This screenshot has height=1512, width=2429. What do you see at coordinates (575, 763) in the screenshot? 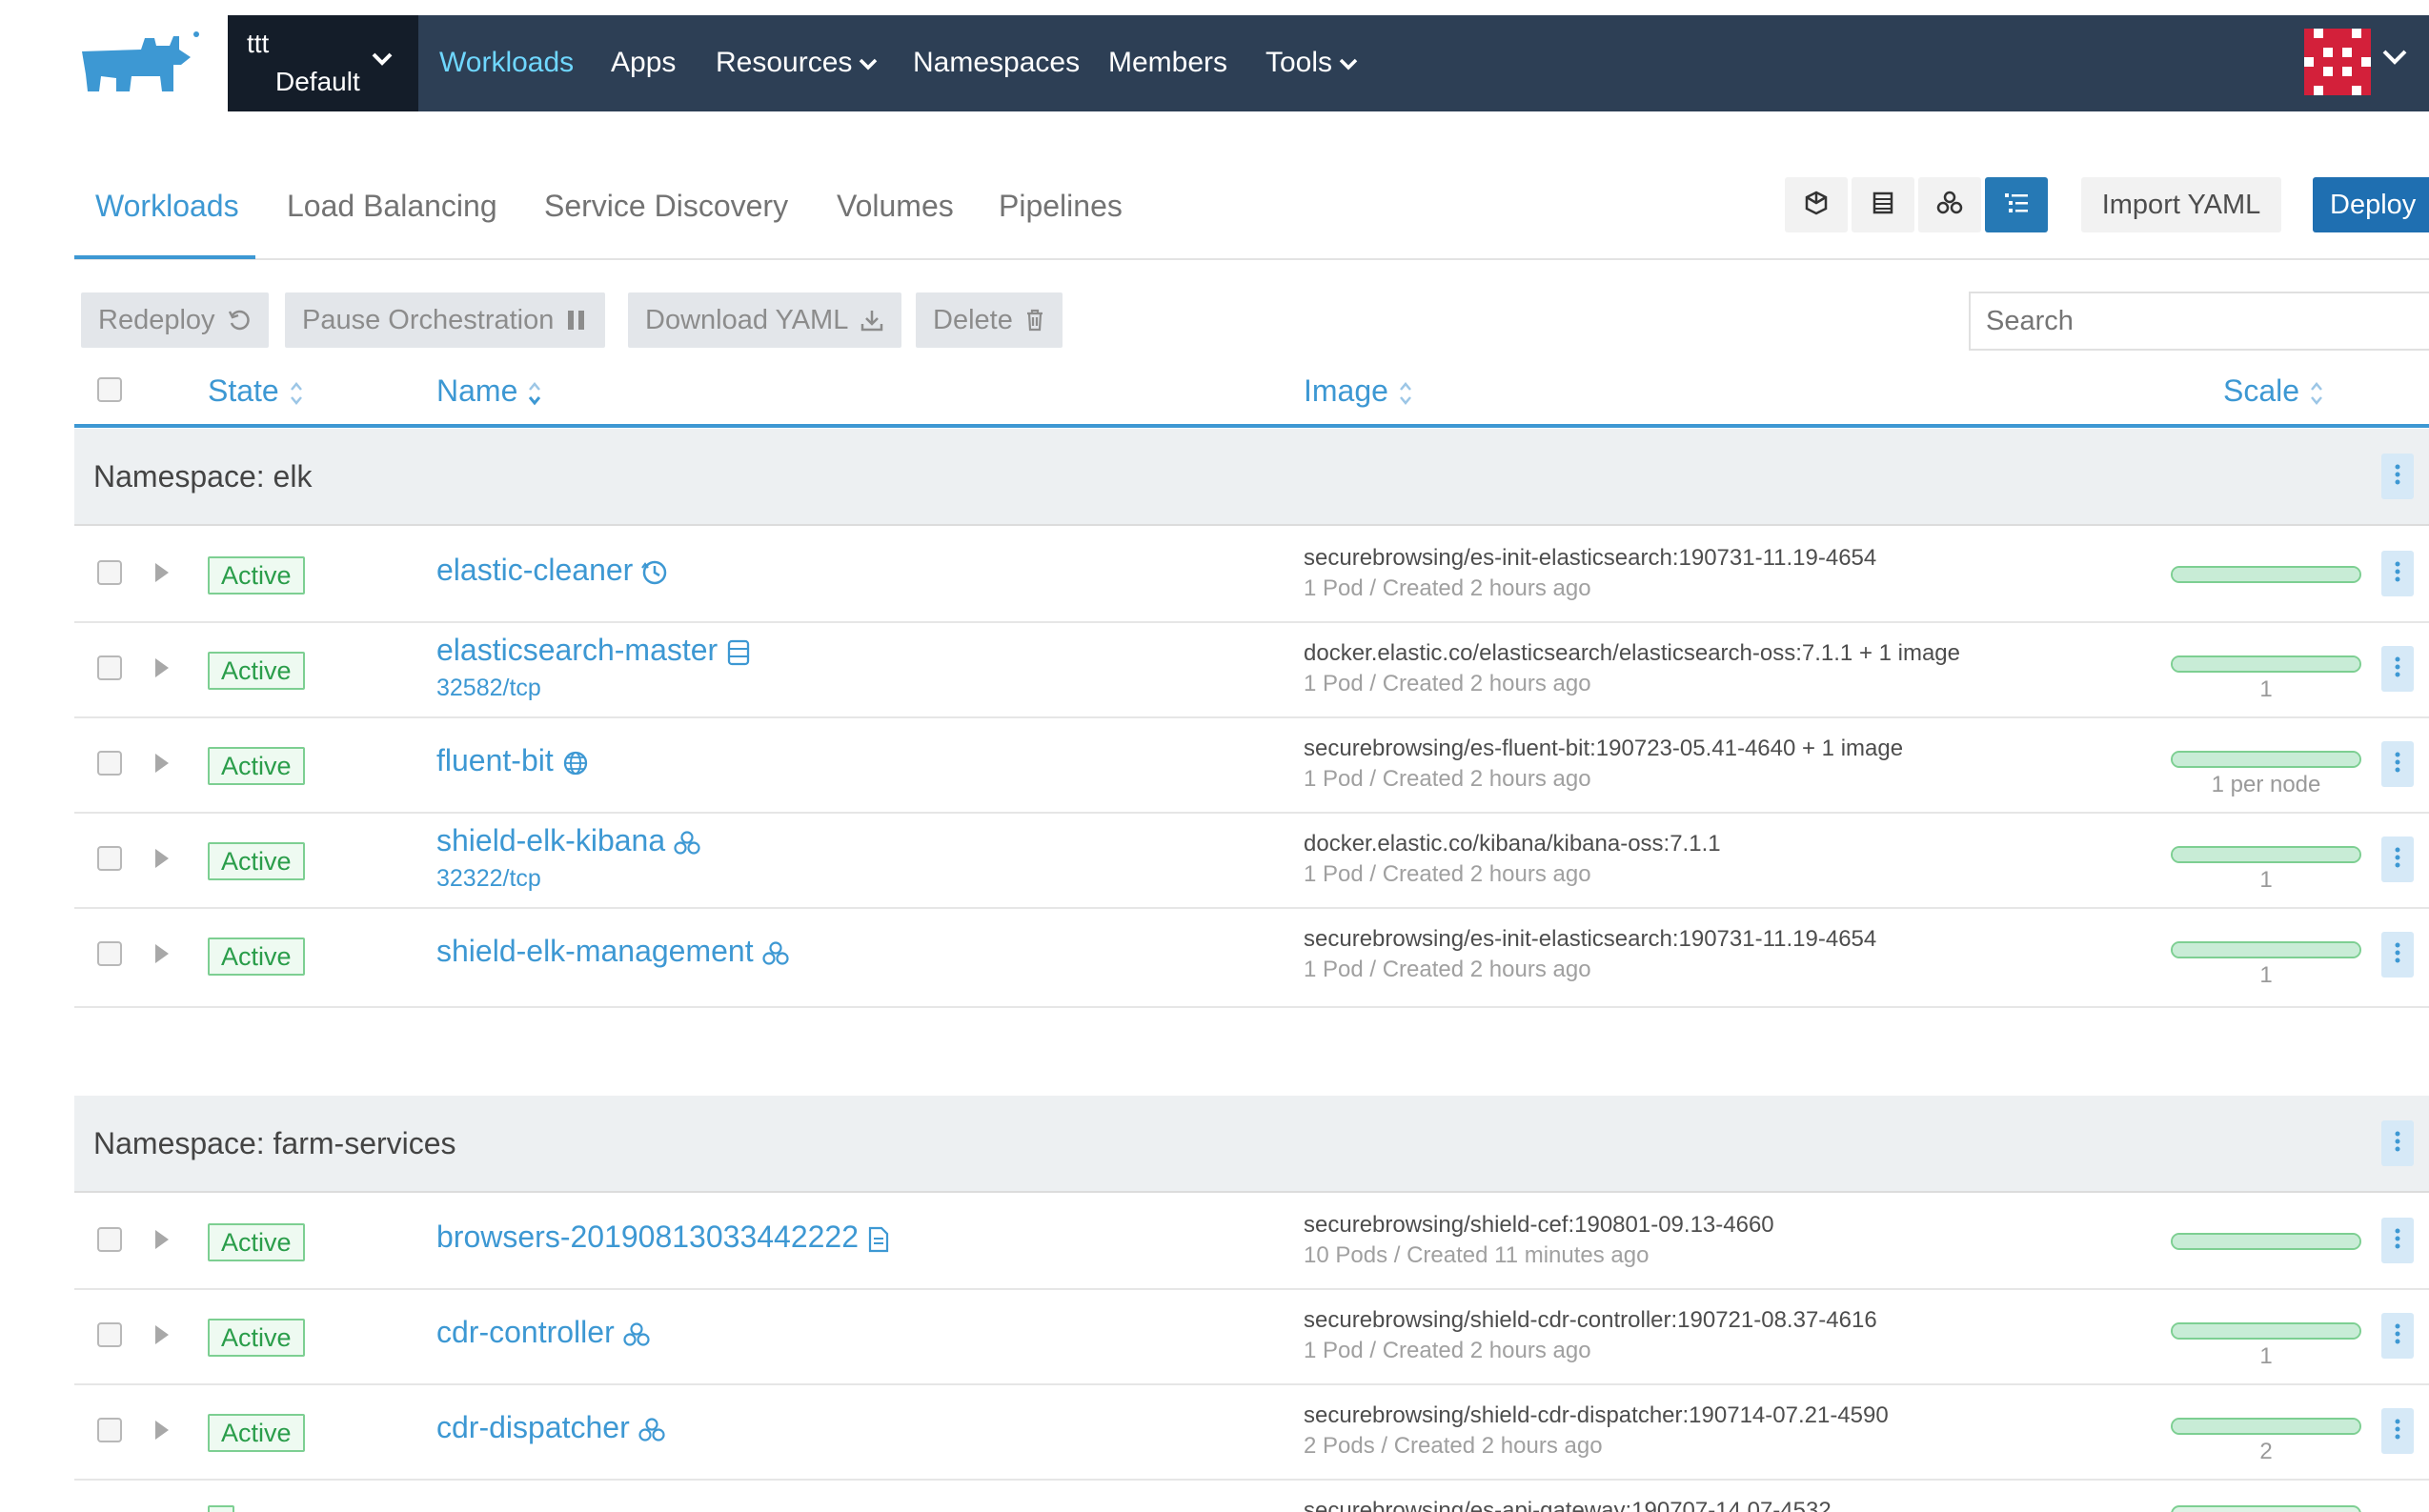
I see `globe-icon` at bounding box center [575, 763].